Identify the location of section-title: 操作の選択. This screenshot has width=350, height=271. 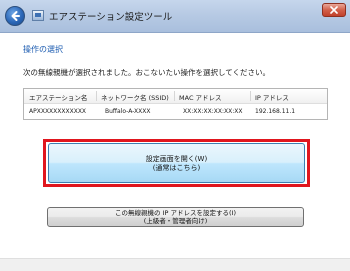
(43, 49).